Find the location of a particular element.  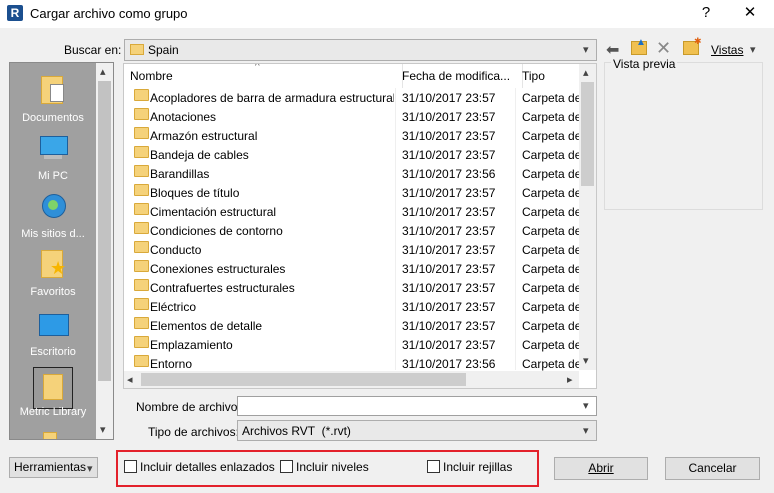

file-row: Emplazamiento 31/10/2017 23:57 Carpeta de is located at coordinates (352, 345).